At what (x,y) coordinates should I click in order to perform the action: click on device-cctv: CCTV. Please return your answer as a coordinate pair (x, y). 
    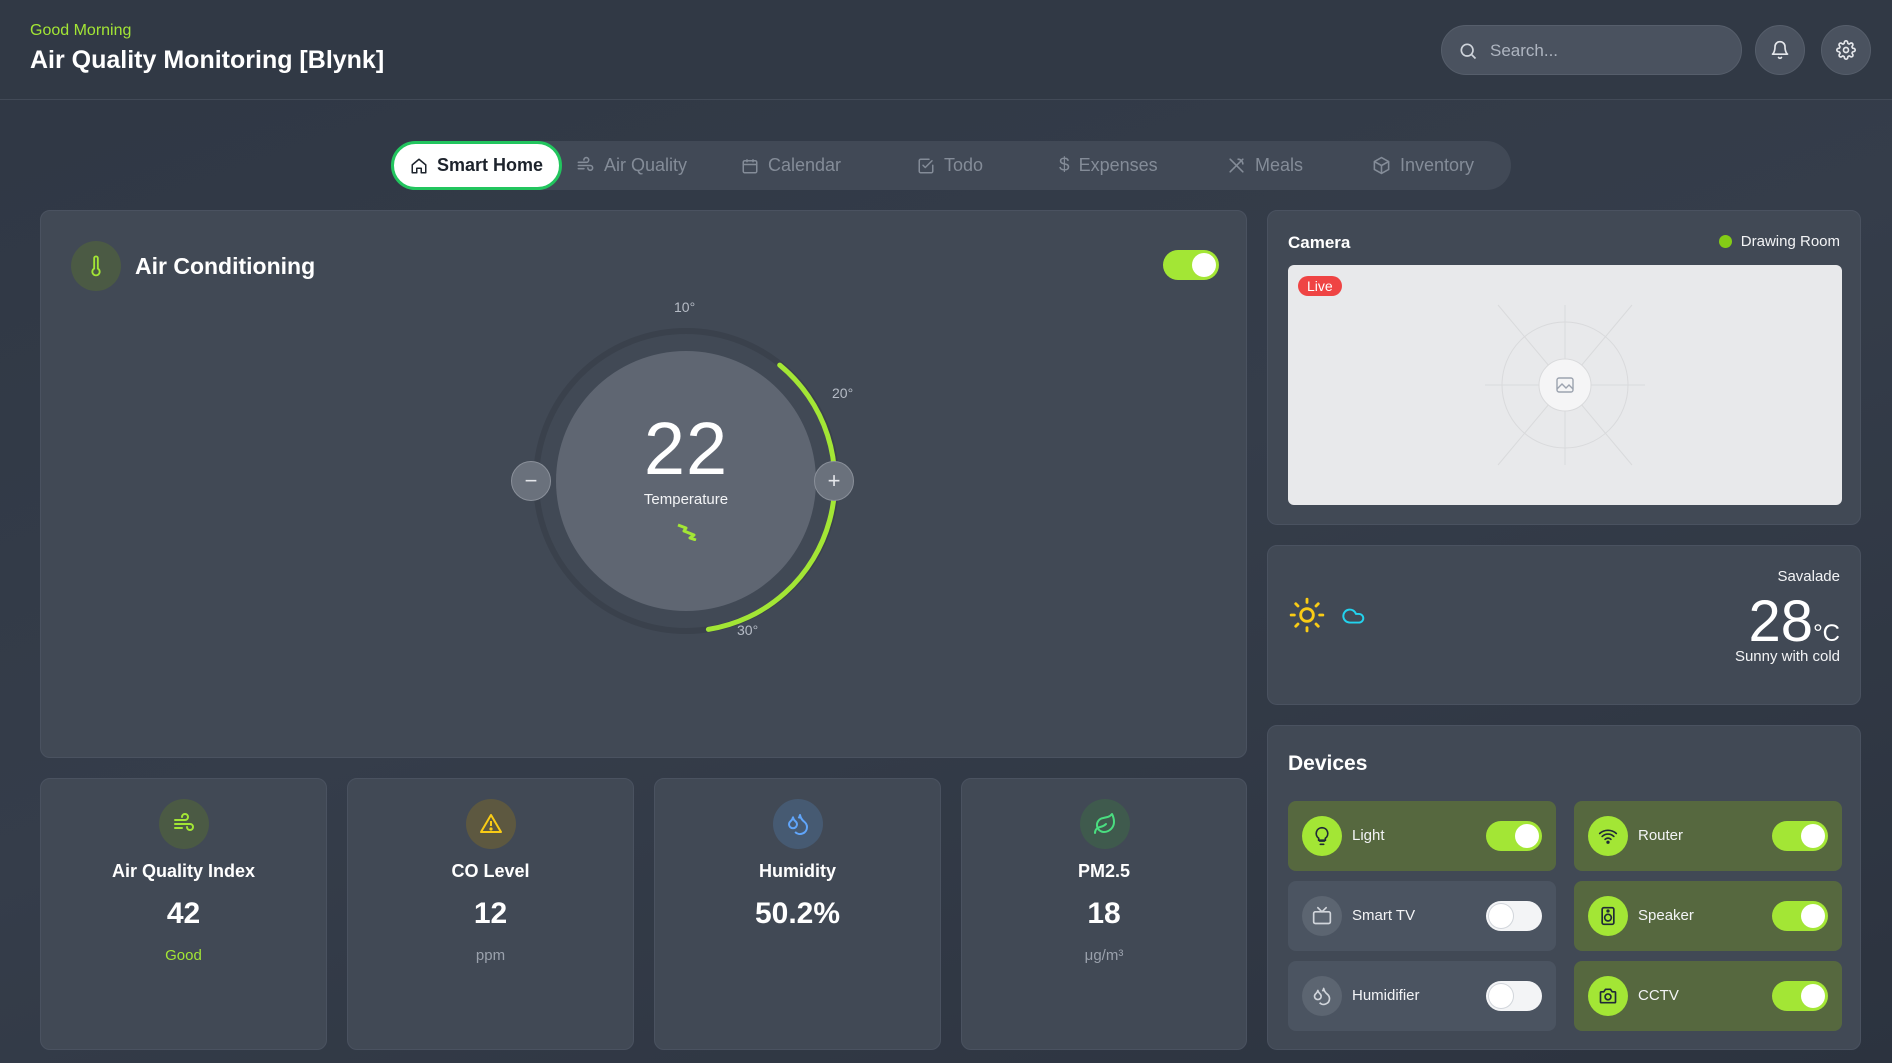
    Looking at the image, I should click on (1708, 996).